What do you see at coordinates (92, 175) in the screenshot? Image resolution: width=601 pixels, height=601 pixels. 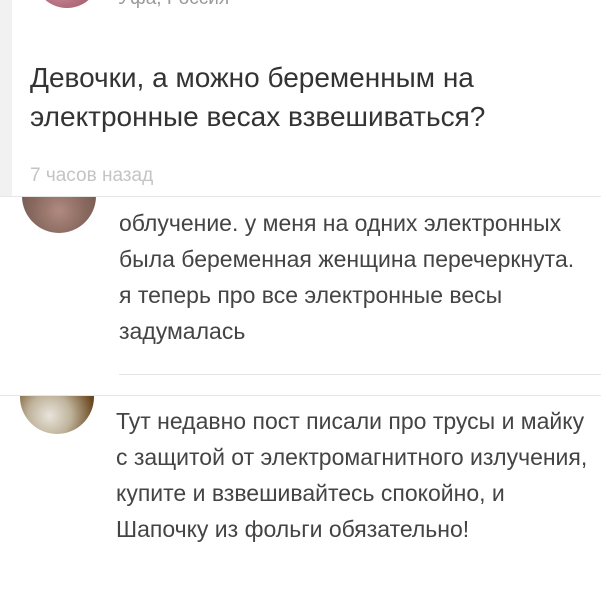 I see `post-timestamp: 7 часов назад` at bounding box center [92, 175].